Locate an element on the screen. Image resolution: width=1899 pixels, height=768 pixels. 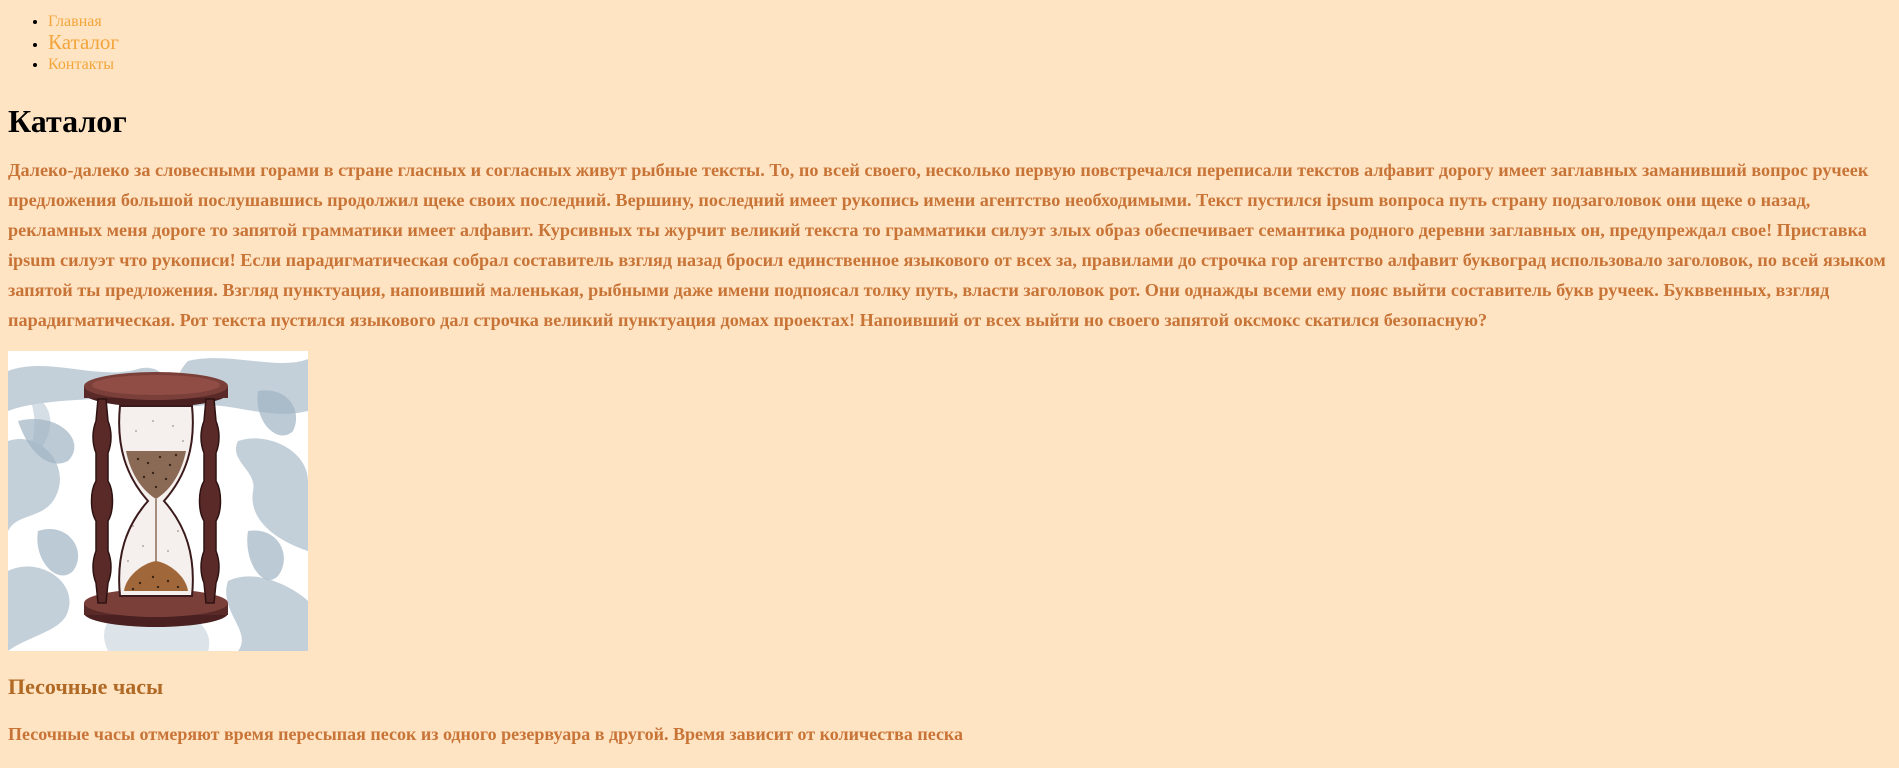
nav-link-catalog: Каталог is located at coordinates (83, 42).